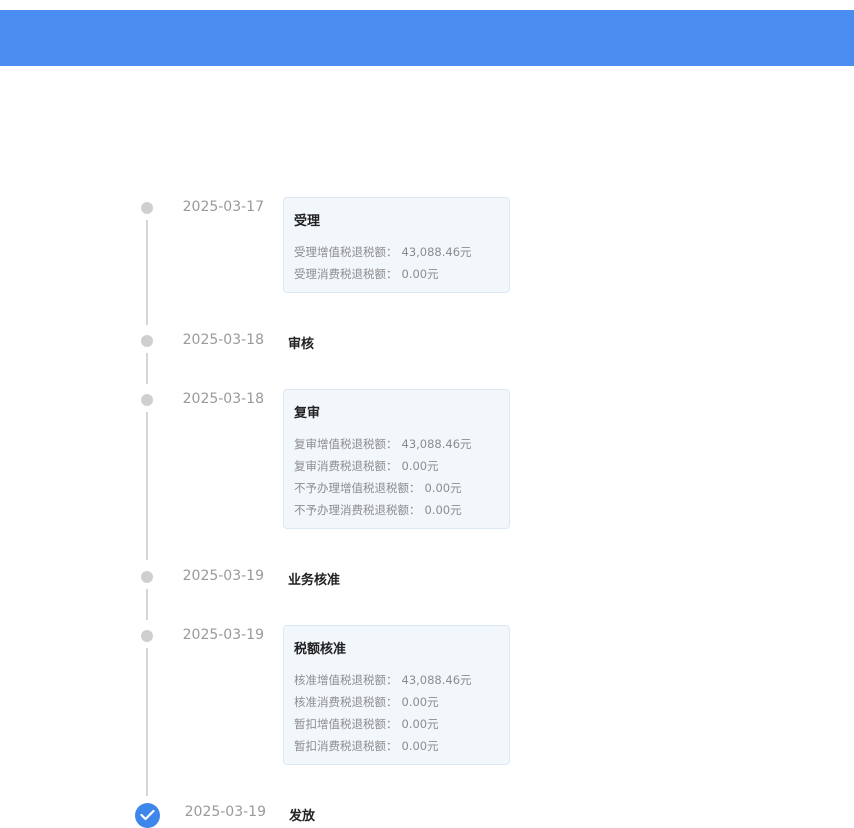 This screenshot has width=854, height=828. What do you see at coordinates (346, 680) in the screenshot?
I see `detail-label: 核准增值税退税额：` at bounding box center [346, 680].